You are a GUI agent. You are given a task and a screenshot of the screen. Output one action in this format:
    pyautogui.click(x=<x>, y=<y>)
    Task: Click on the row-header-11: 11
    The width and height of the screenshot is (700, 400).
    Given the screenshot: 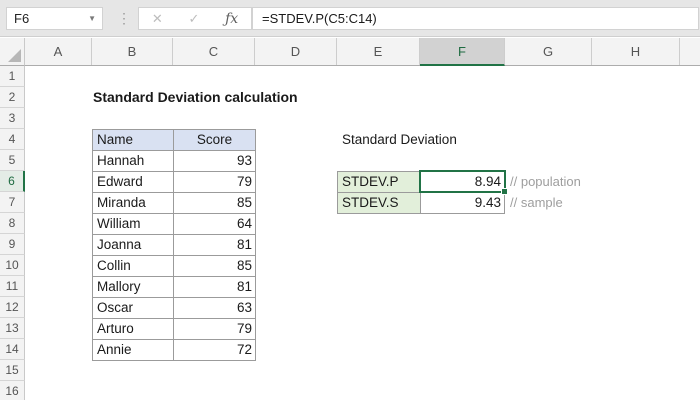 What is the action you would take?
    pyautogui.click(x=12, y=286)
    